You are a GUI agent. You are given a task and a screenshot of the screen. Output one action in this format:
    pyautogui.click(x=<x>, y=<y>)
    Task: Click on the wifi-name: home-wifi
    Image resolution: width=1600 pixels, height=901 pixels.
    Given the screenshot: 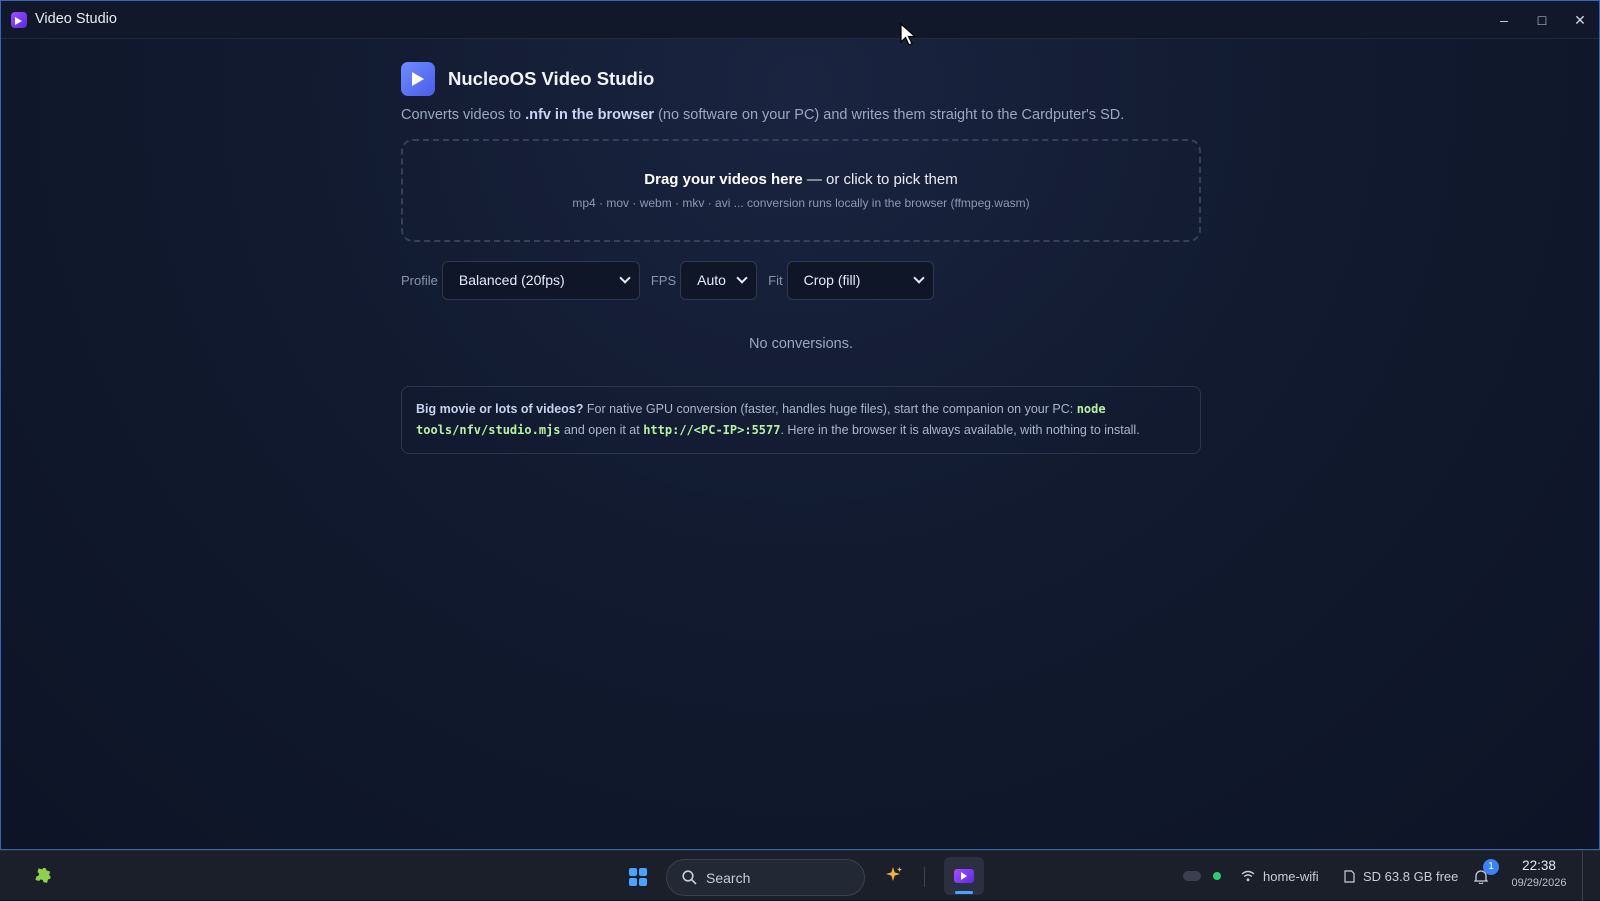 What is the action you would take?
    pyautogui.click(x=1291, y=876)
    